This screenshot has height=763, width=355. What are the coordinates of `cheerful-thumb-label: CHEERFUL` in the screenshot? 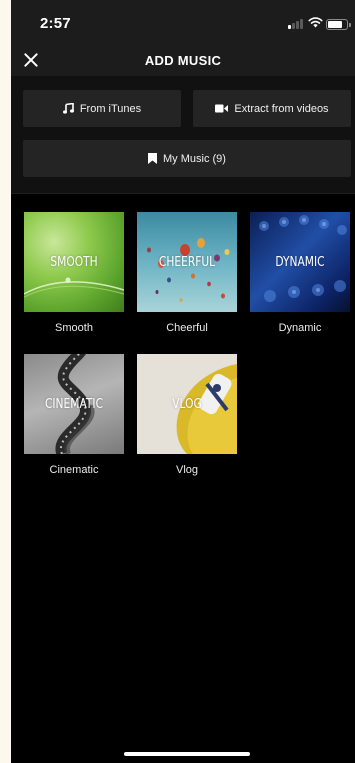 It's located at (187, 262).